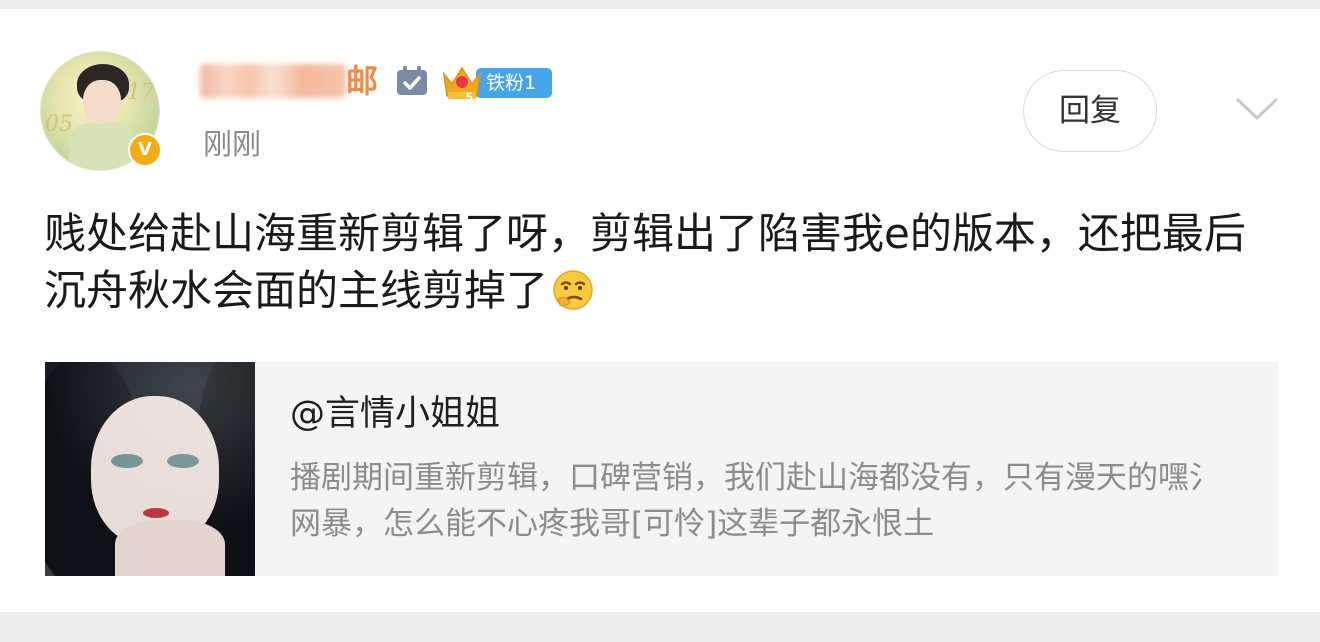  What do you see at coordinates (362, 81) in the screenshot?
I see `username-visible-tail: 邮` at bounding box center [362, 81].